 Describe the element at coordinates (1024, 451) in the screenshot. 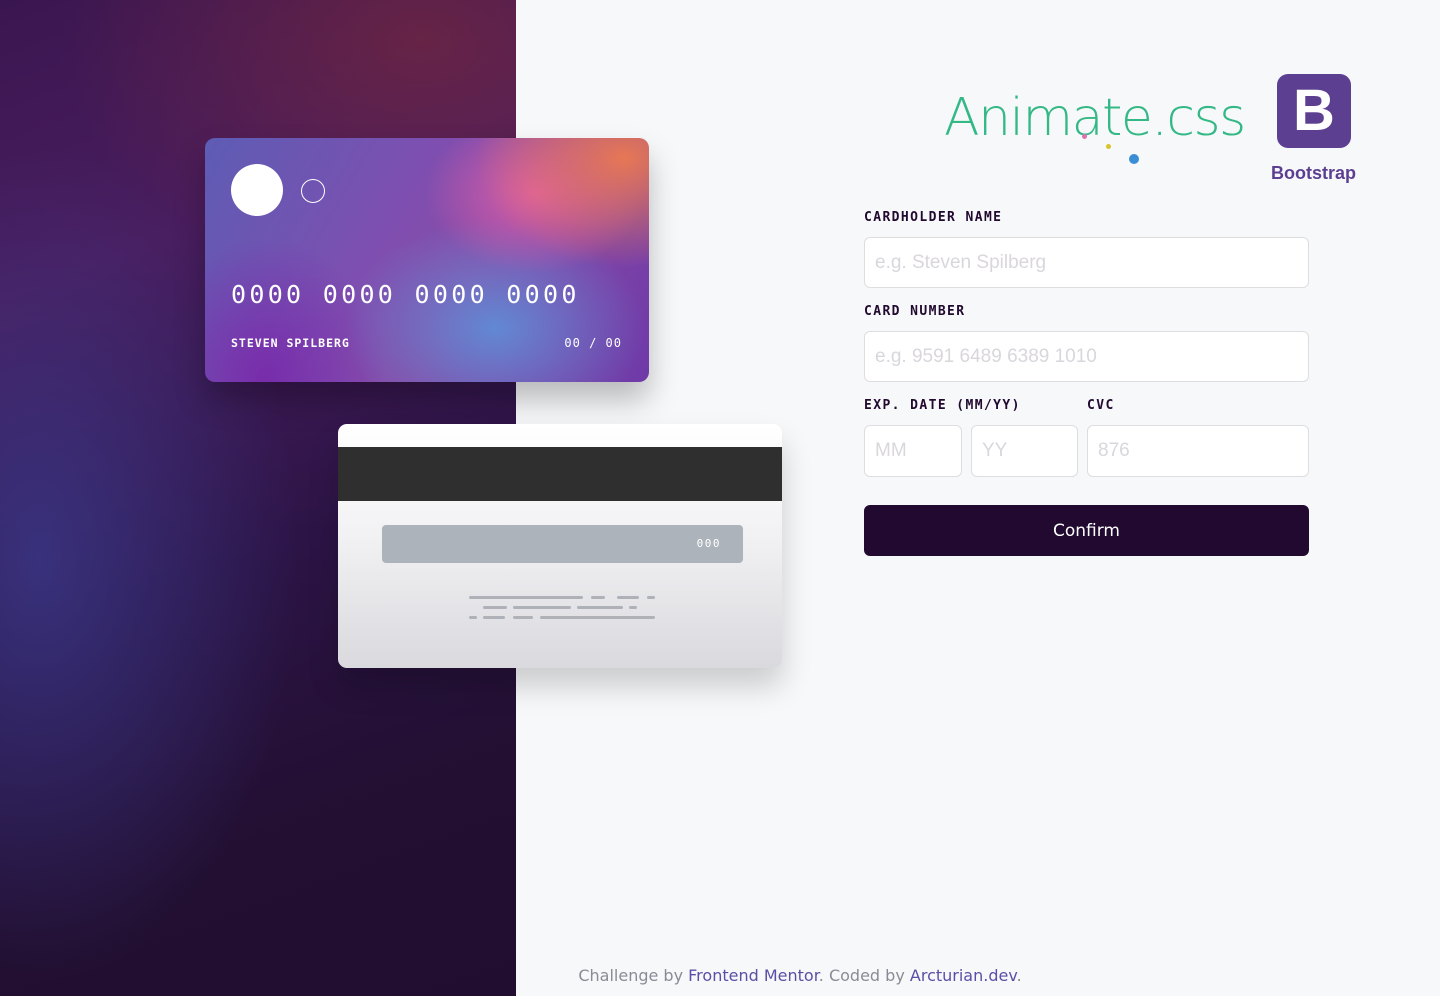

I see `exp-year-input` at that location.